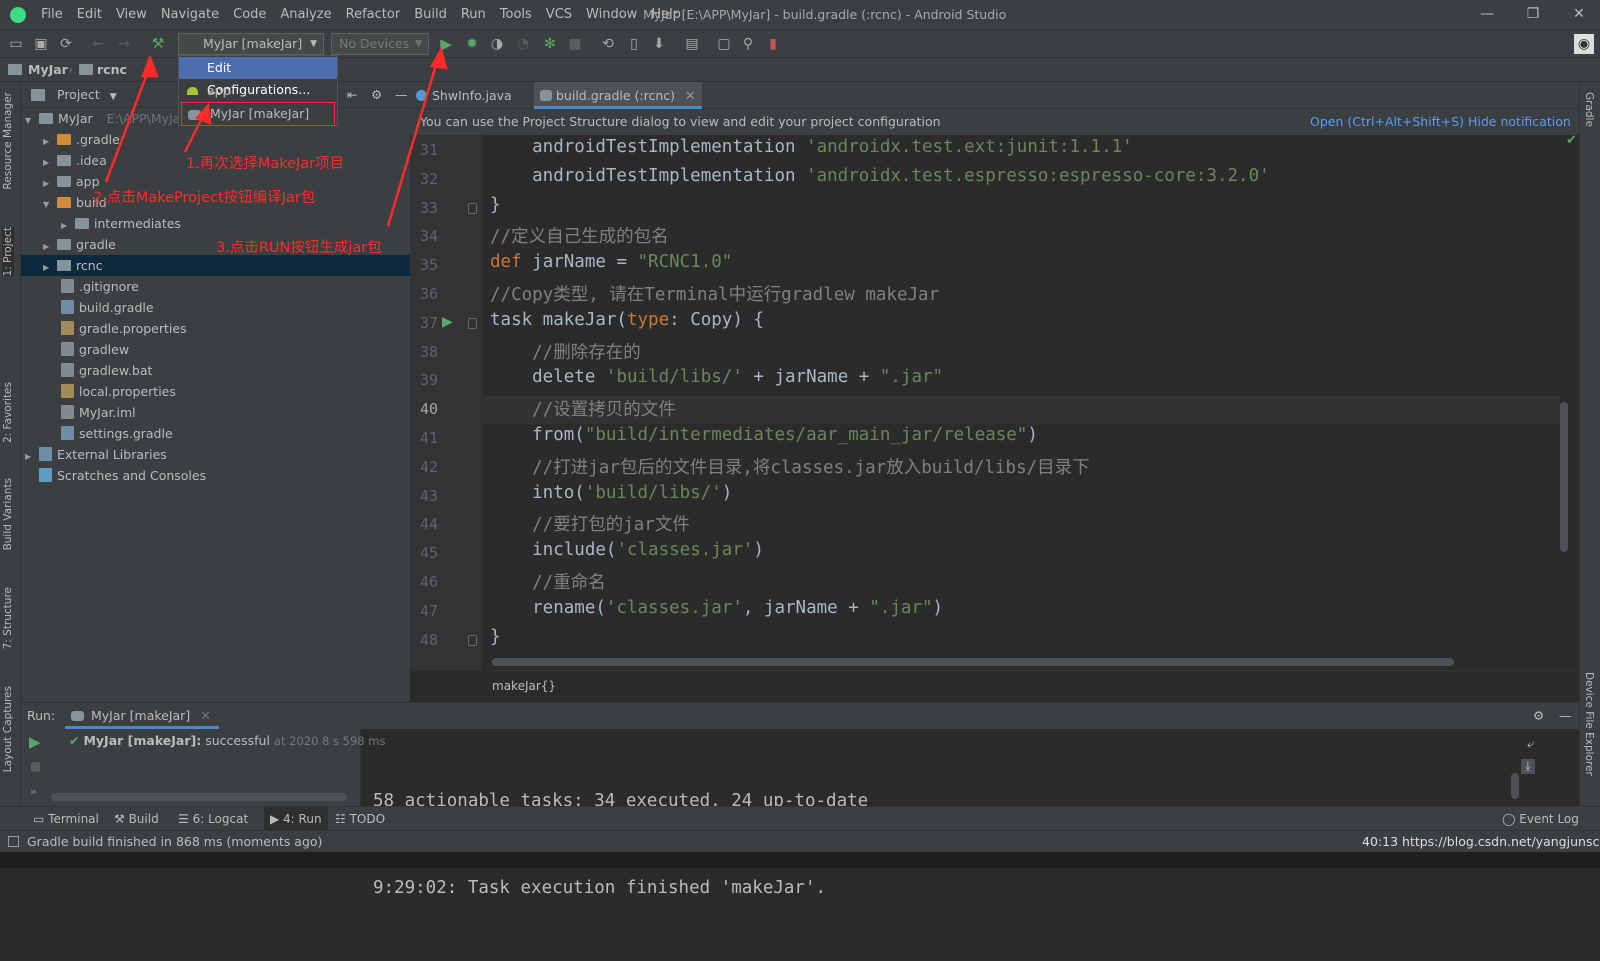  I want to click on tree-item-rcnc: ▶ rcnc, so click(215, 265).